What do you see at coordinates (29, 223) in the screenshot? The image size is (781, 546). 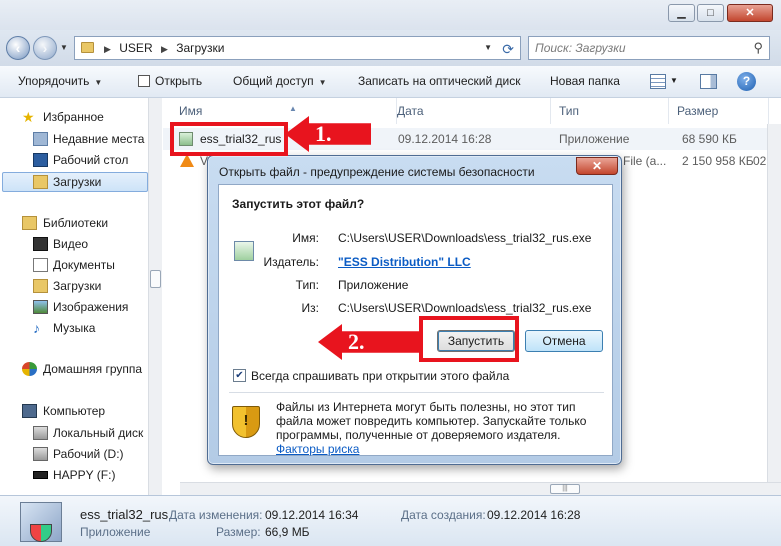 I see `libraries-icon` at bounding box center [29, 223].